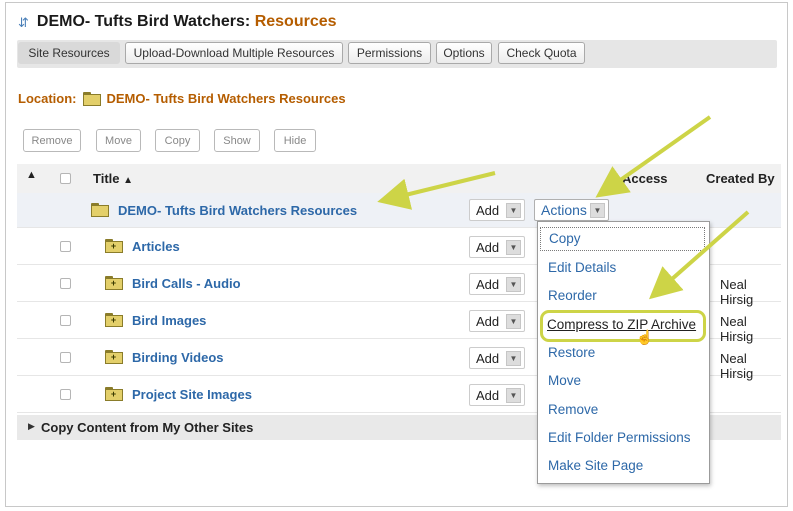 This screenshot has width=793, height=511. What do you see at coordinates (699, 255) in the screenshot?
I see `arrow-to-compress` at bounding box center [699, 255].